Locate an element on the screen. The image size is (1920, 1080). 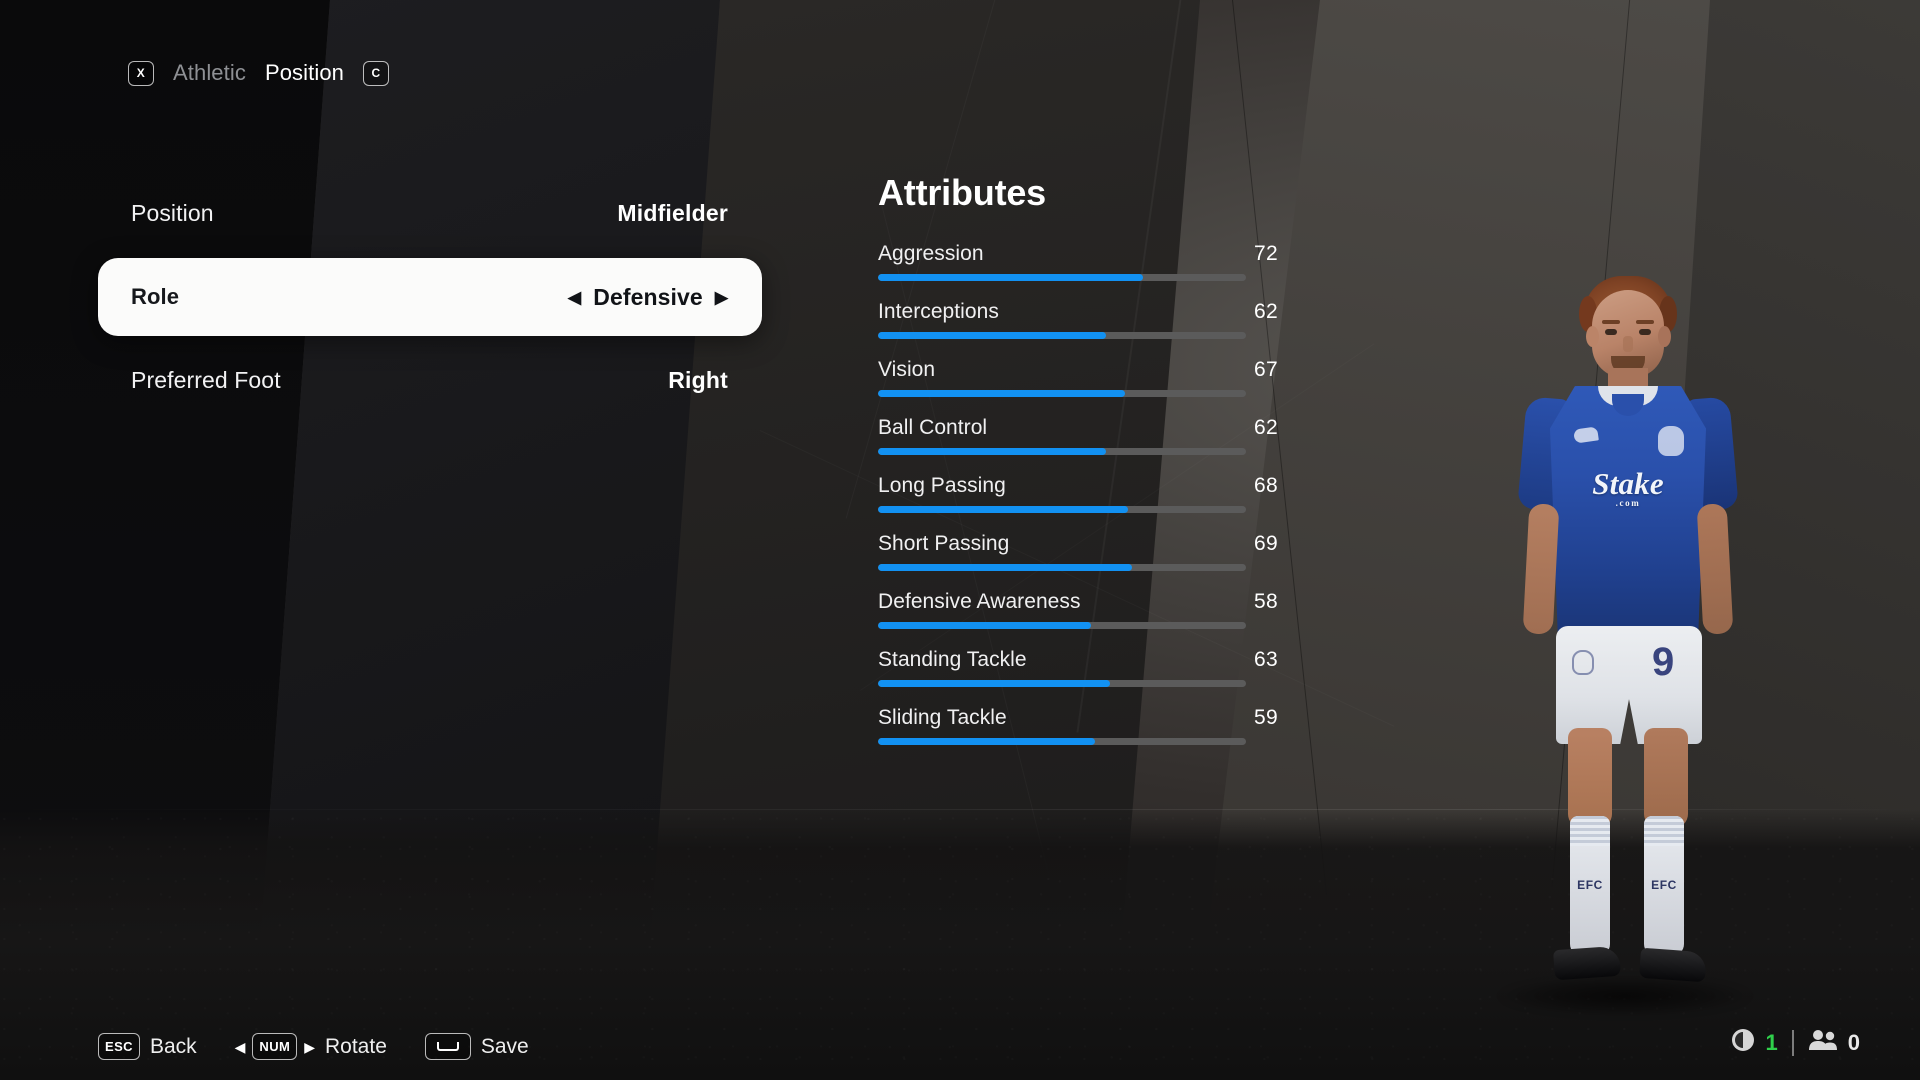
setting-value-role: ◀ Defensive ▶ is located at coordinates (648, 297).